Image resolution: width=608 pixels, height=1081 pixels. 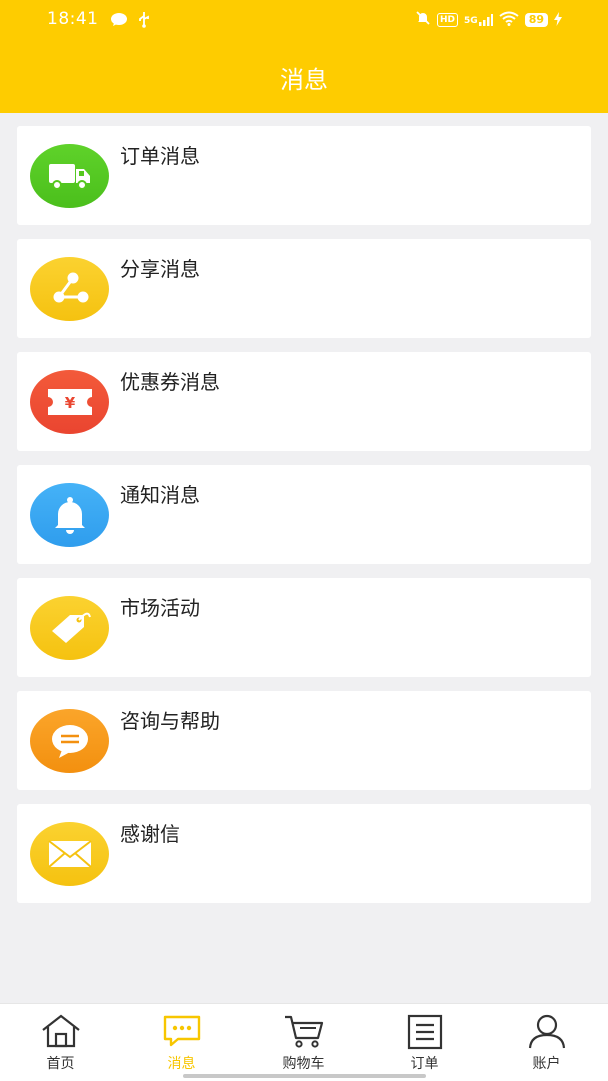 I want to click on message-item-label: 市场活动, so click(x=160, y=608).